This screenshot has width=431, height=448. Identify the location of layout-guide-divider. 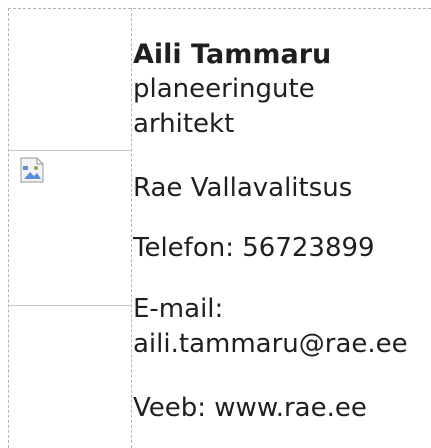
(131, 228).